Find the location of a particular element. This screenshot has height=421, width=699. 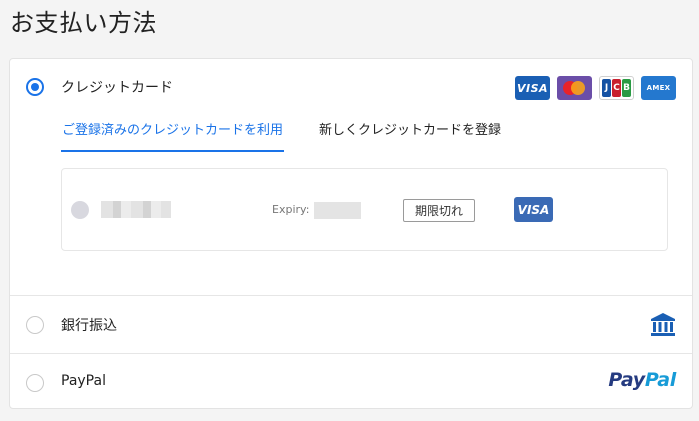

jcb-icon: J C B is located at coordinates (616, 88).